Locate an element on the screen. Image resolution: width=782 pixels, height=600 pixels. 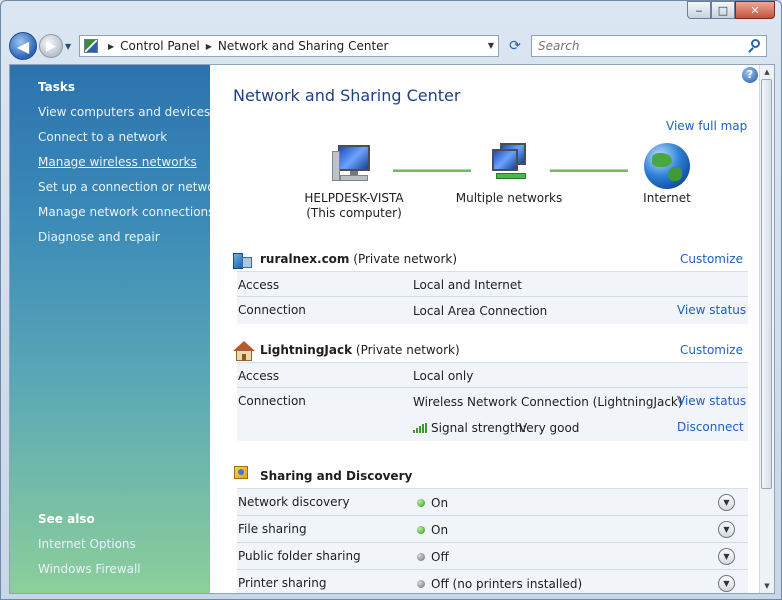
task-set-up-a-connection: Set up a connection or network is located at coordinates (132, 187).